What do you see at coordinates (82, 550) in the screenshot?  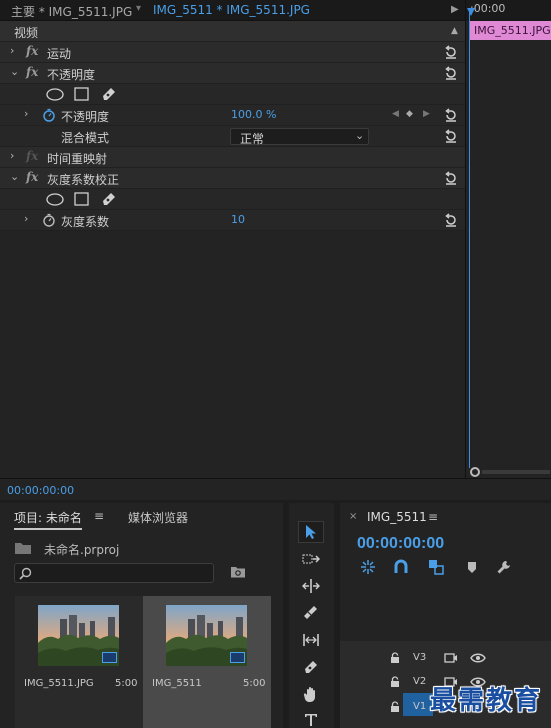 I see `project-name: 未命名.prproj` at bounding box center [82, 550].